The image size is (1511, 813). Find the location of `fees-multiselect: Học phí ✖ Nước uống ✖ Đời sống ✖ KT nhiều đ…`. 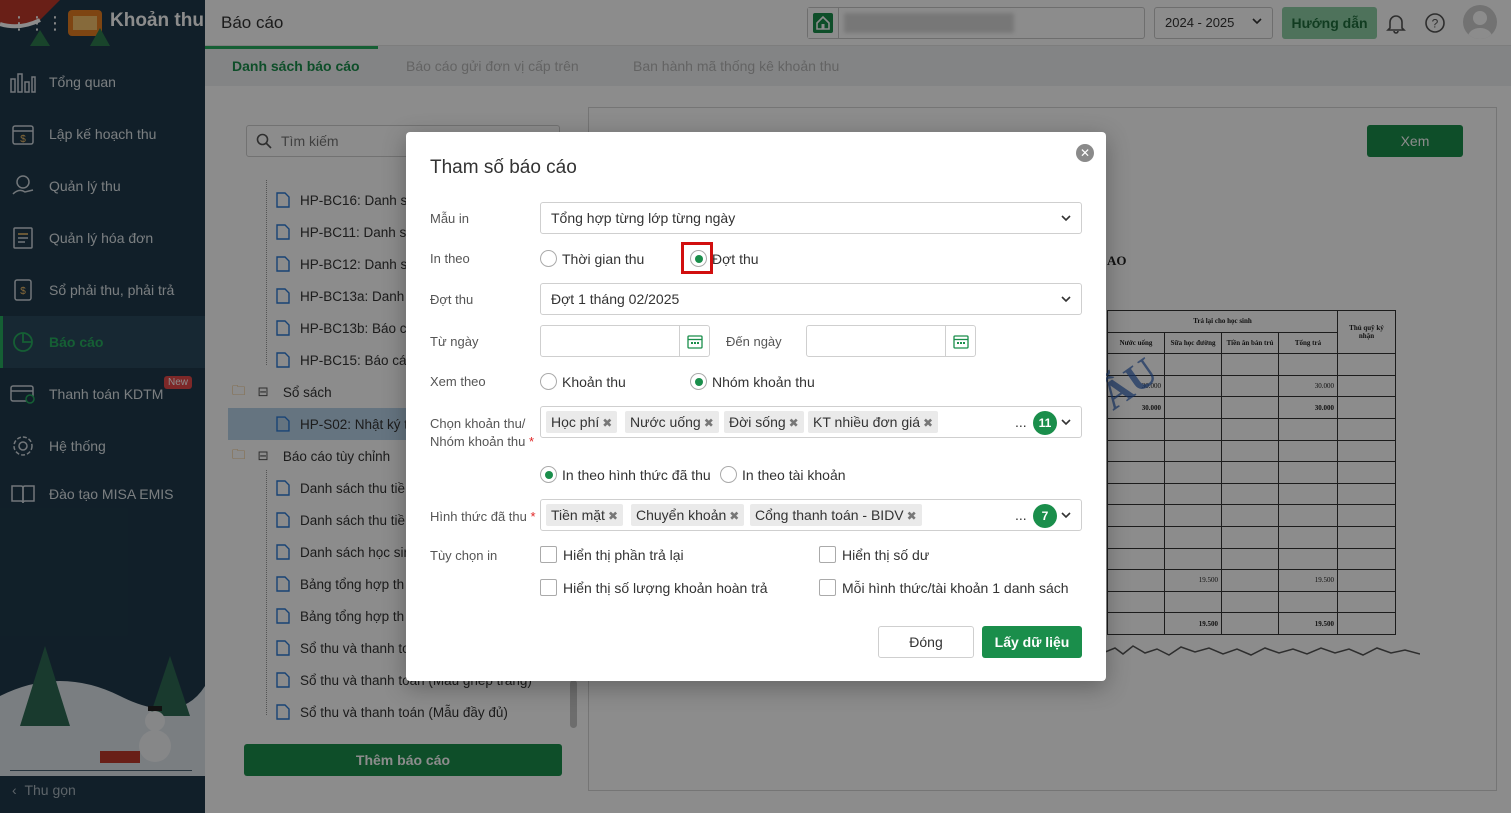

fees-multiselect: Học phí ✖ Nước uống ✖ Đời sống ✖ KT nhiều đ… is located at coordinates (811, 422).